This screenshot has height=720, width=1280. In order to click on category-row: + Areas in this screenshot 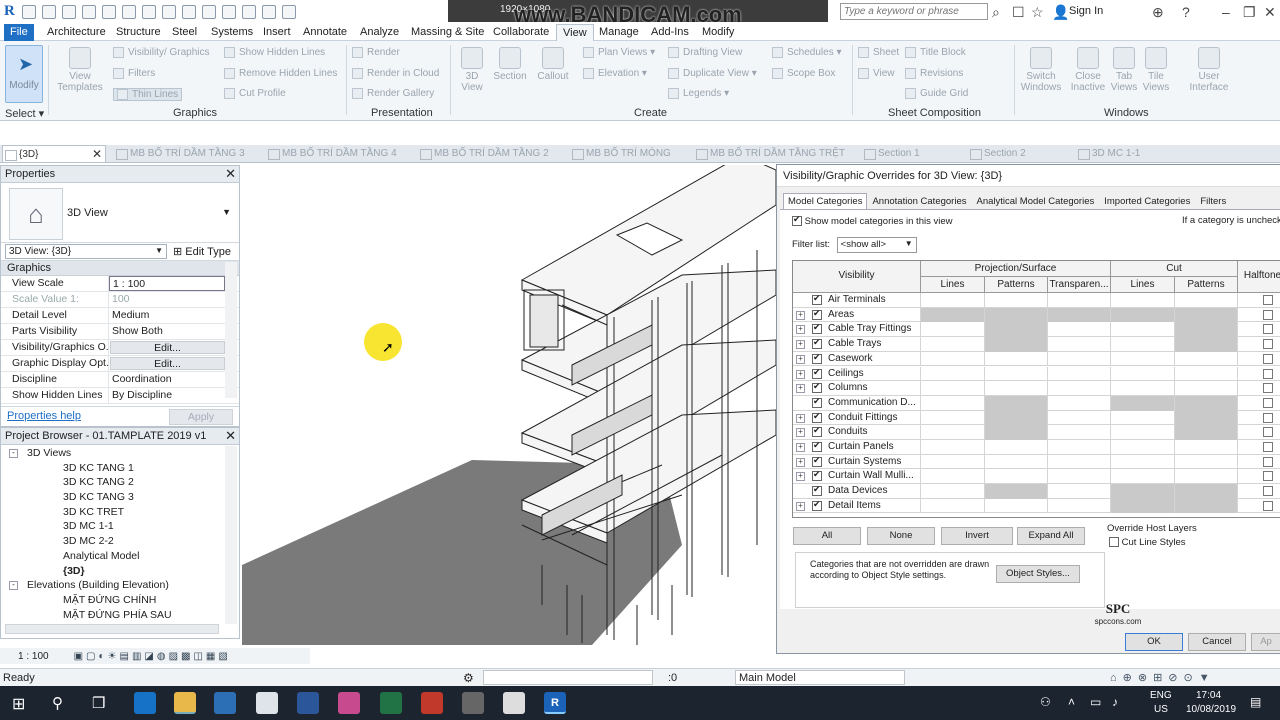, I will do `click(1036, 315)`.